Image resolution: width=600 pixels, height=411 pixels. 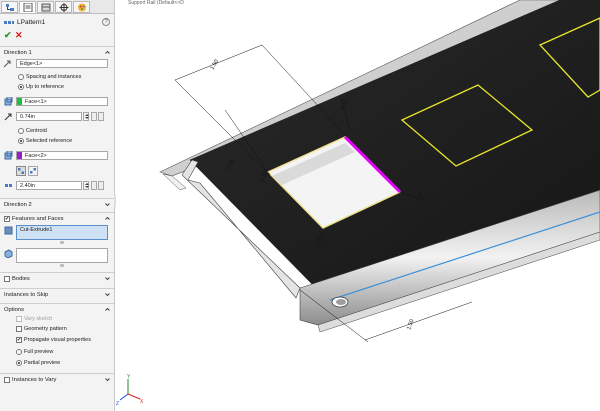 What do you see at coordinates (21, 87) in the screenshot?
I see `up-to-reference-radio` at bounding box center [21, 87].